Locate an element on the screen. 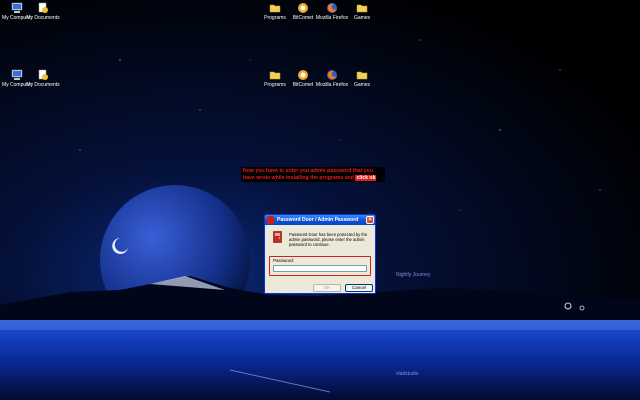 Image resolution: width=640 pixels, height=400 pixels. dialog-title-bar: Password Door / Admin Password × is located at coordinates (320, 220).